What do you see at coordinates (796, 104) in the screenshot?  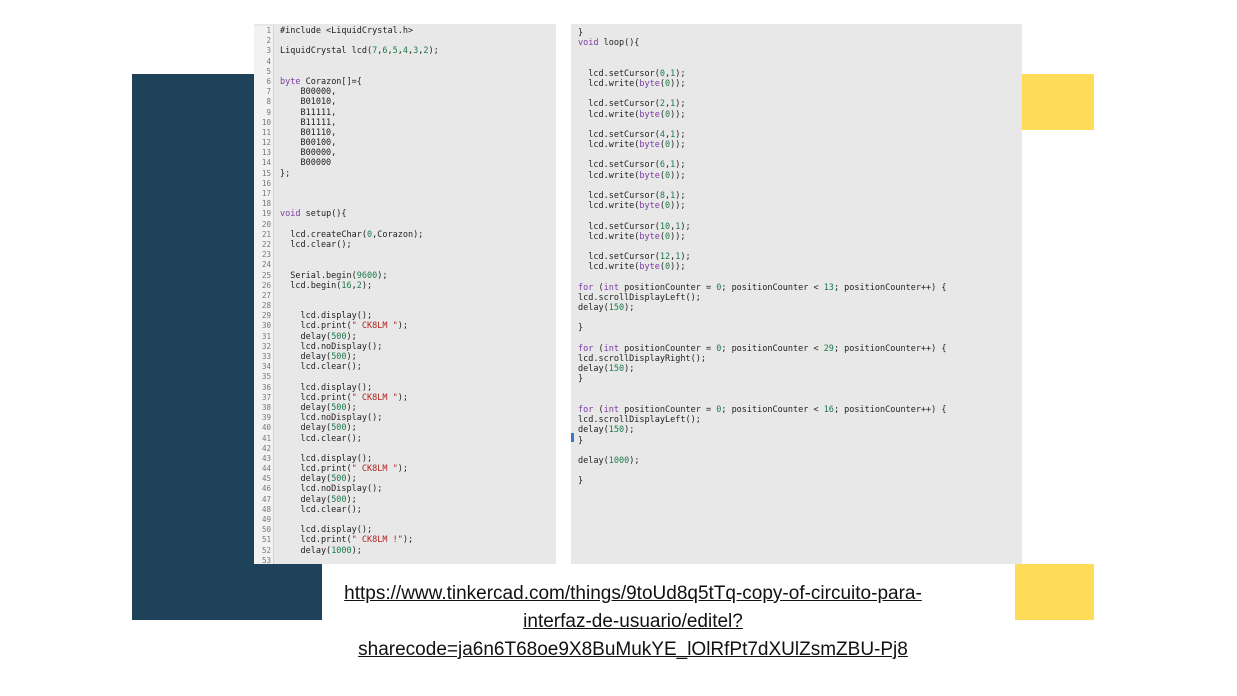 I see `right-code-line: lcd.setCursor(2,1);` at bounding box center [796, 104].